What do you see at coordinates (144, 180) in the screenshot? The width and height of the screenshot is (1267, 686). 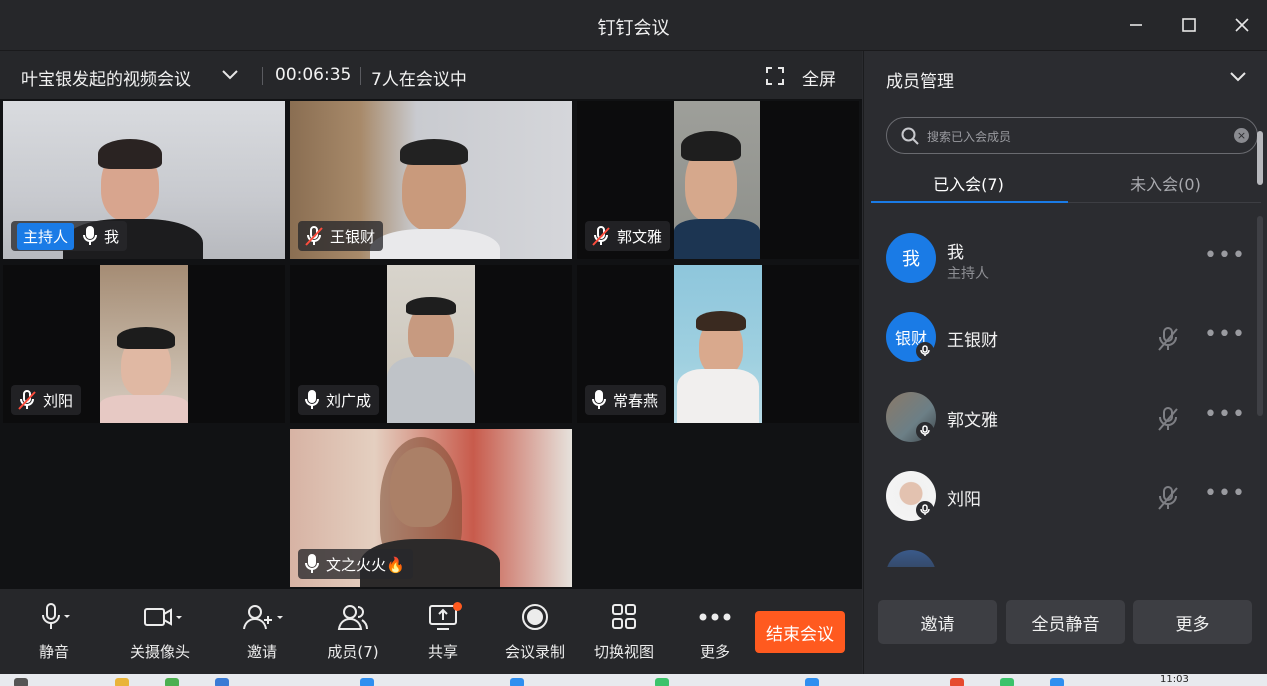 I see `video-tile-me: 主持人 我` at bounding box center [144, 180].